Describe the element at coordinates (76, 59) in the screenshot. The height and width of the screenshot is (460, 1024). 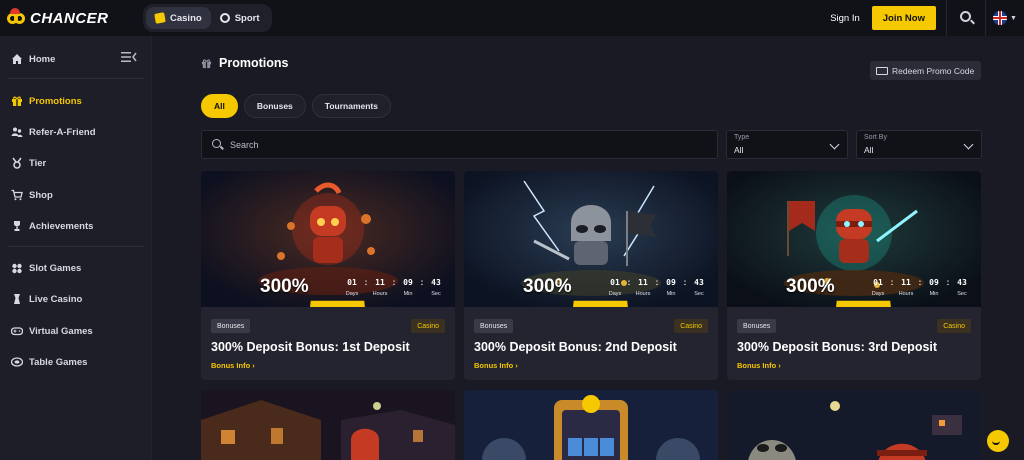
I see `sidebar-item-home: Home` at that location.